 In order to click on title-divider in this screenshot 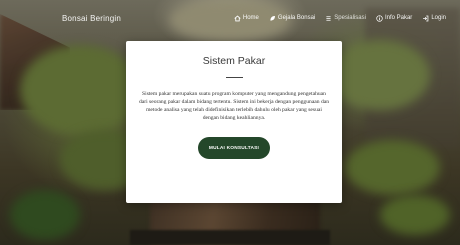, I will do `click(234, 78)`.